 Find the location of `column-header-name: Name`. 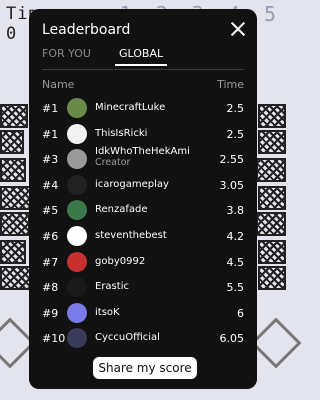

column-header-name: Name is located at coordinates (58, 84).